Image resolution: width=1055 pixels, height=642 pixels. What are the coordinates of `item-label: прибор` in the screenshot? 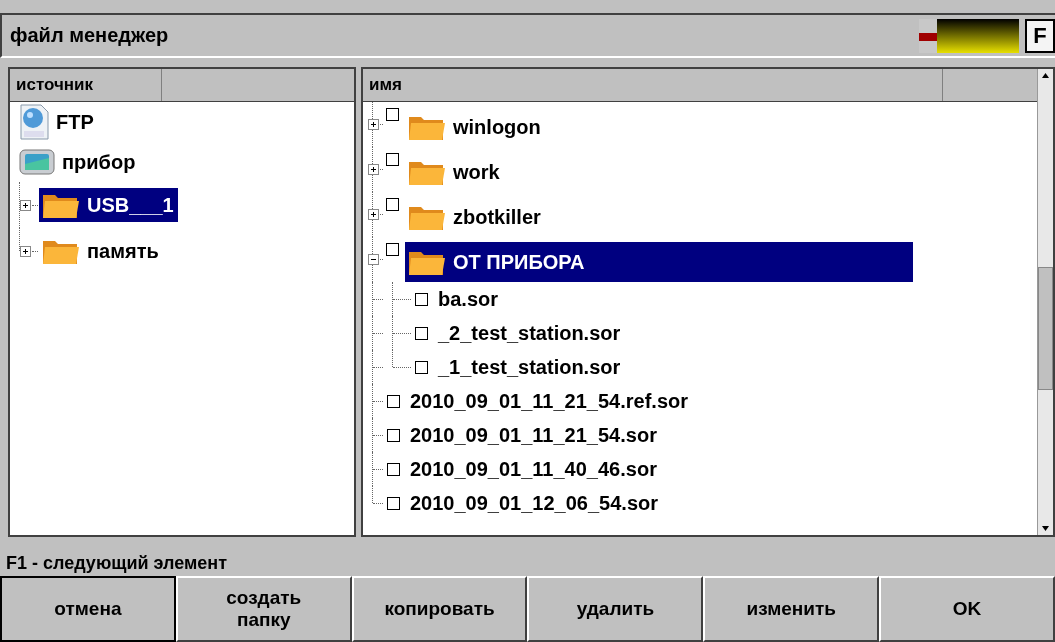 It's located at (99, 162).